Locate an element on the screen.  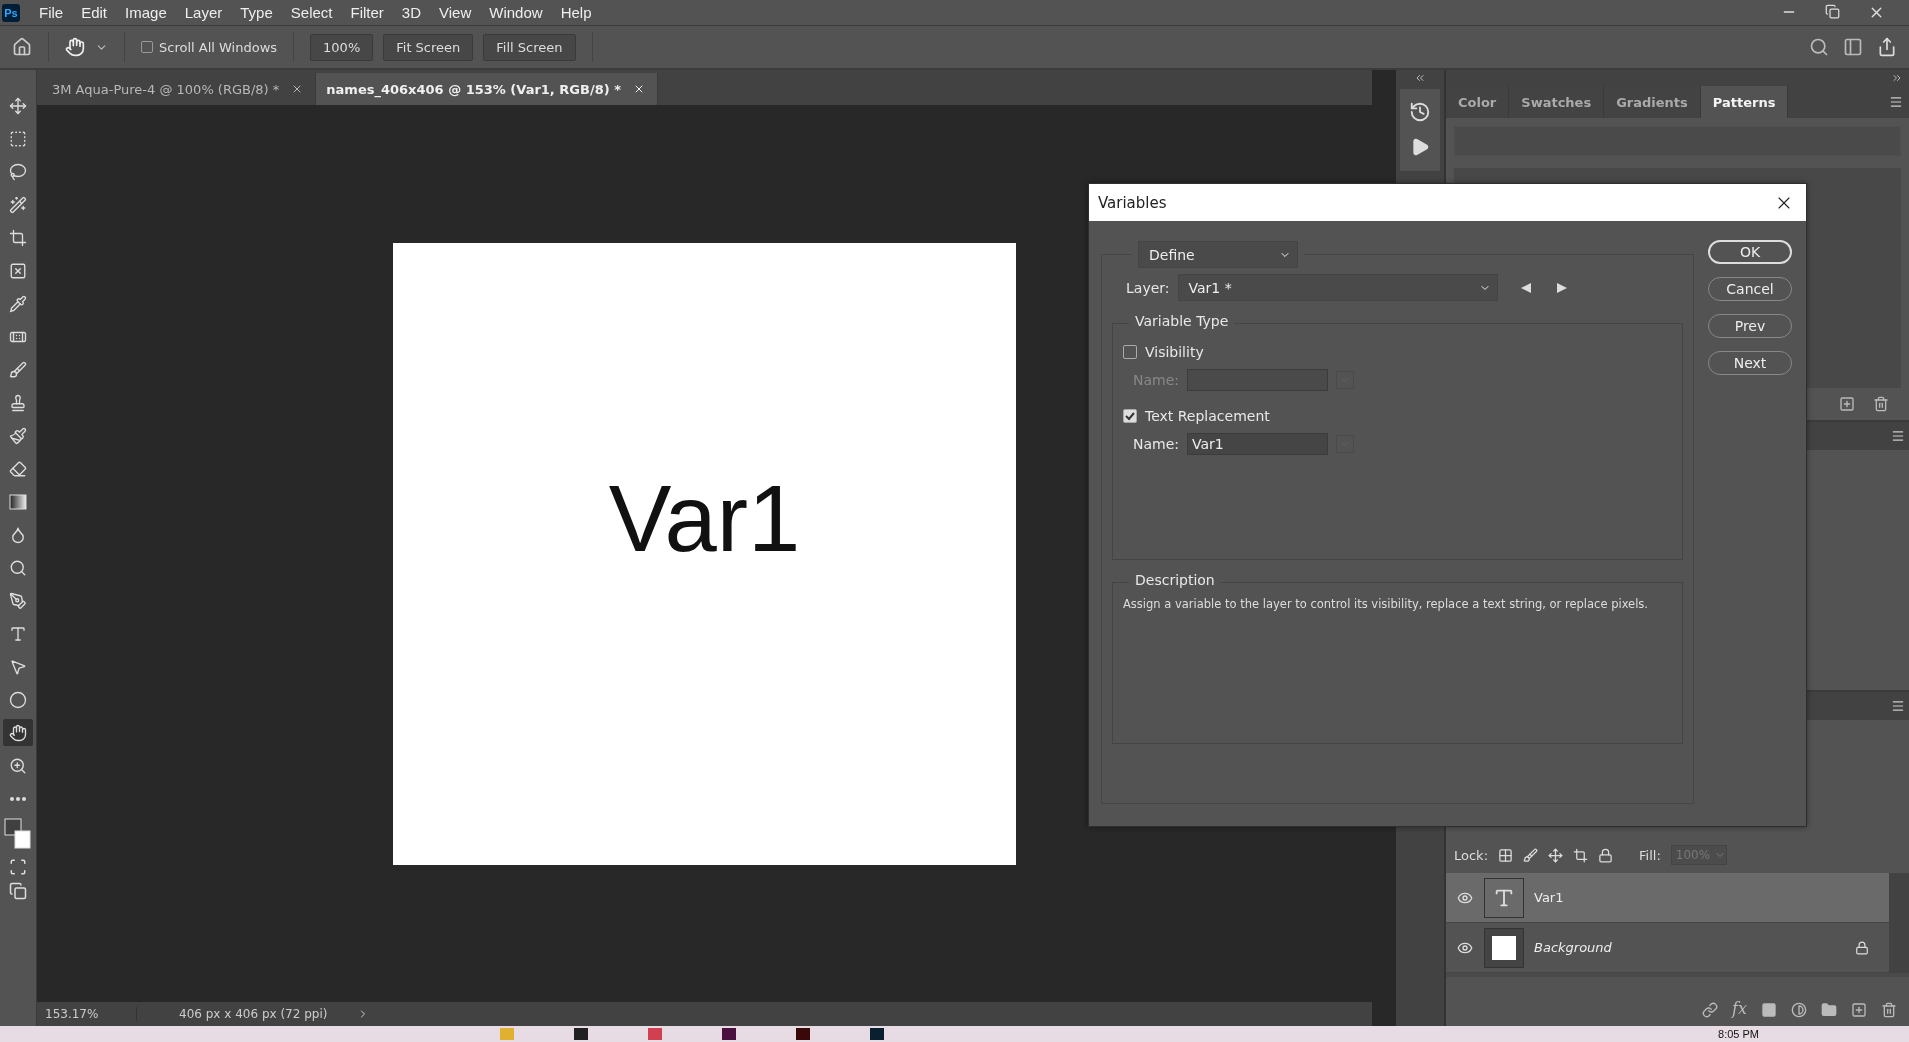
menu-item: 3D is located at coordinates (411, 12).